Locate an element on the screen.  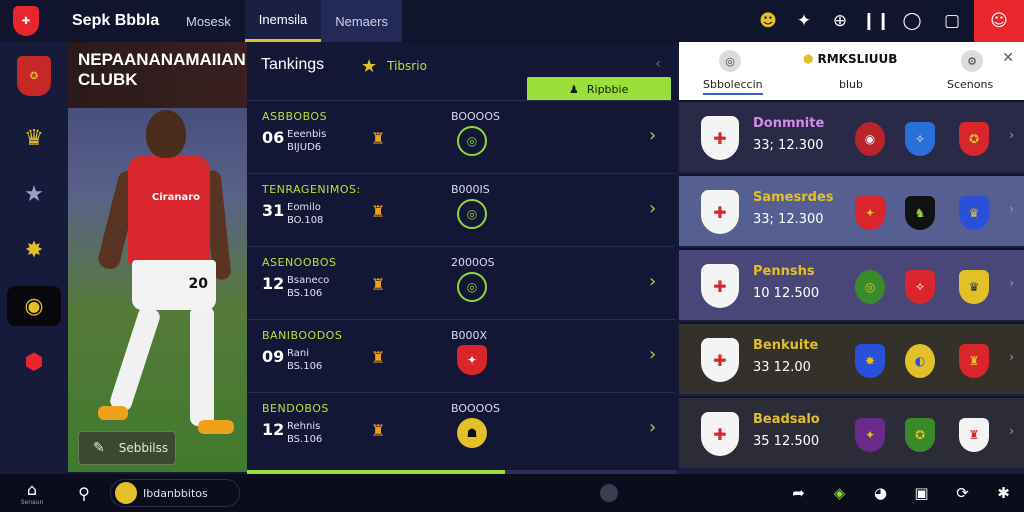
rail-coin: ◉ is located at coordinates (34, 306).